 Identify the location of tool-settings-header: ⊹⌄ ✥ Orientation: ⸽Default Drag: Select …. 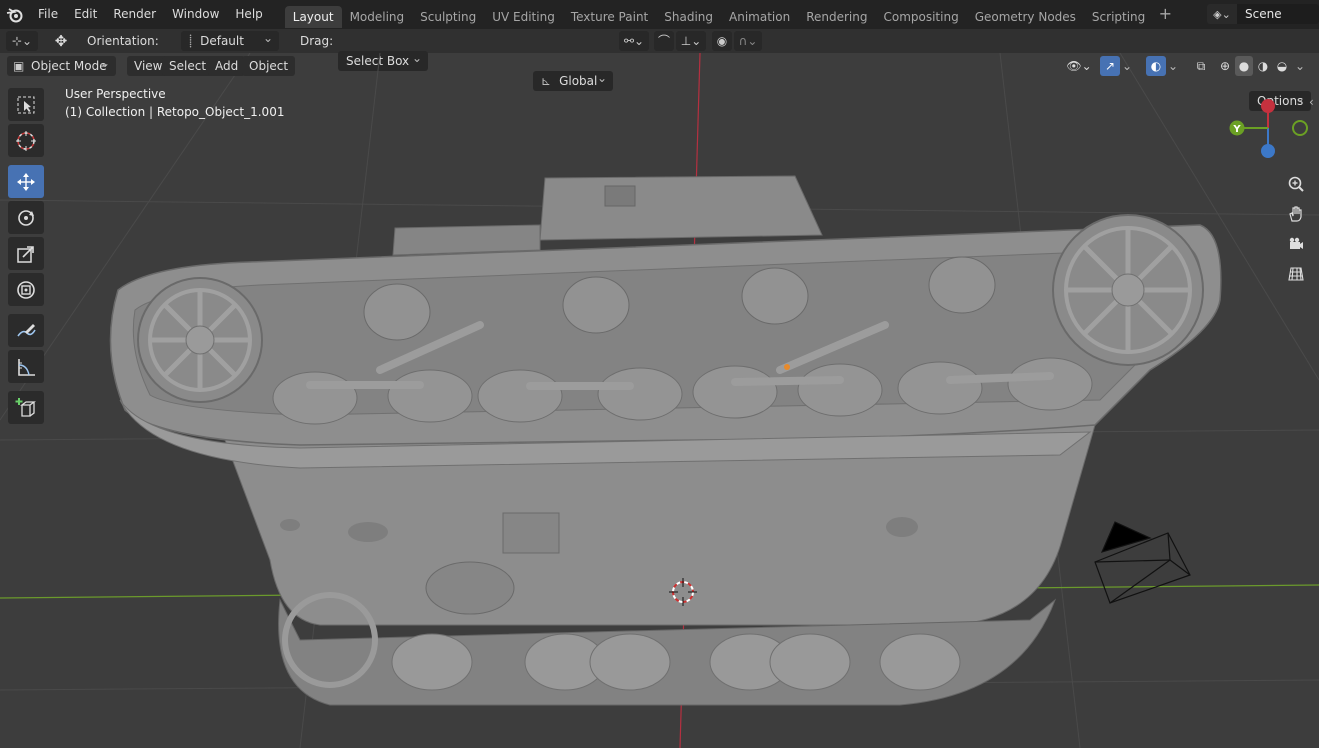
(659, 69).